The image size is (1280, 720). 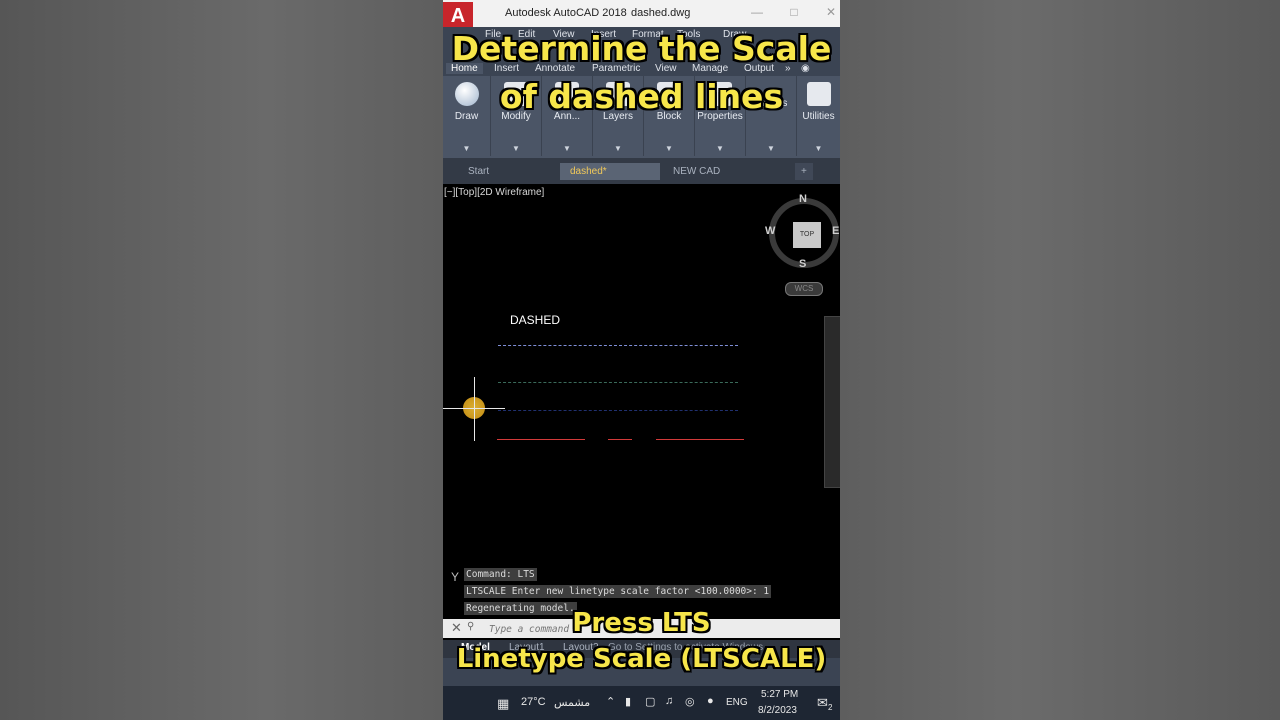 What do you see at coordinates (802, 264) in the screenshot?
I see `compass-south: S` at bounding box center [802, 264].